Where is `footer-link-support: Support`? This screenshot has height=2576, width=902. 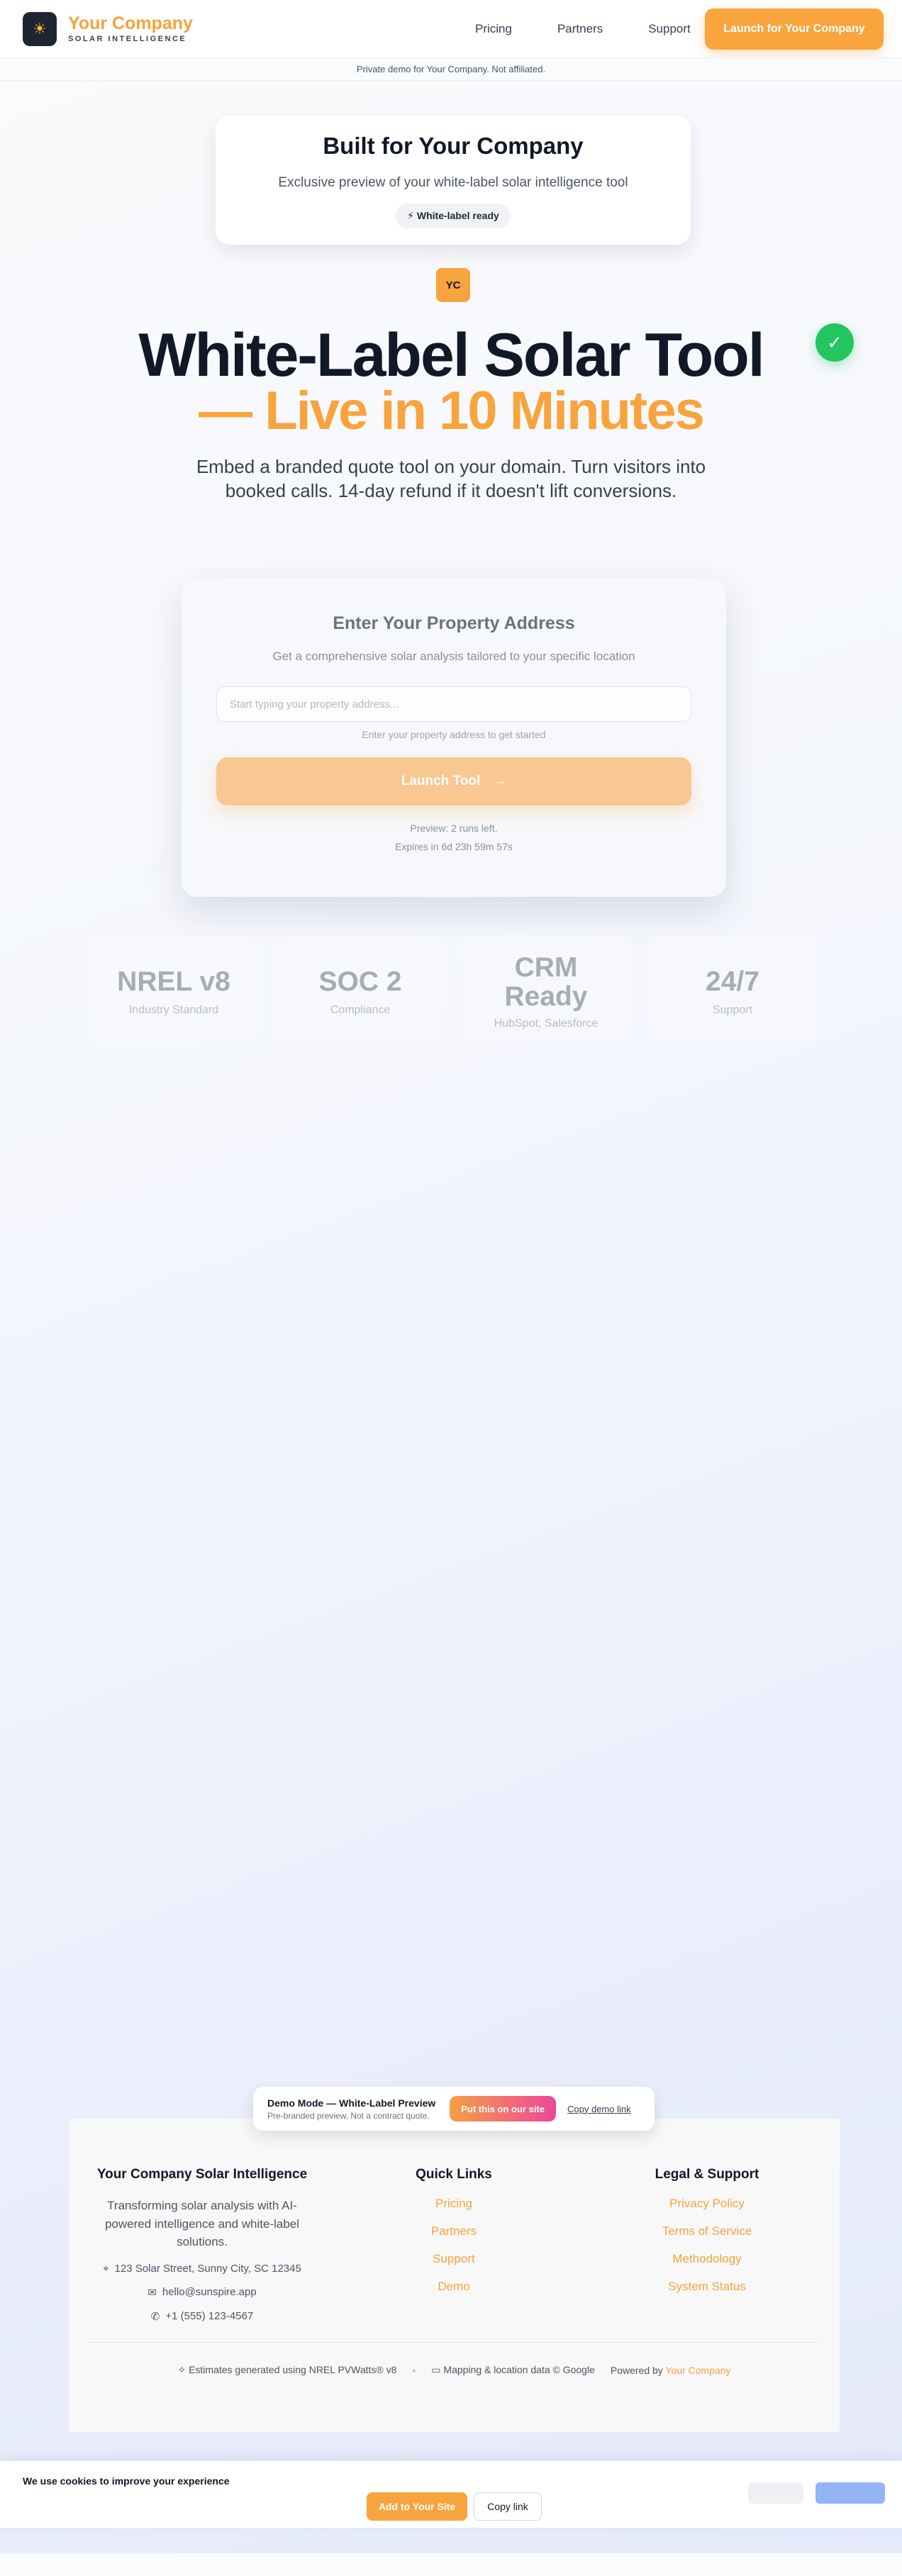
footer-link-support: Support is located at coordinates (454, 2259).